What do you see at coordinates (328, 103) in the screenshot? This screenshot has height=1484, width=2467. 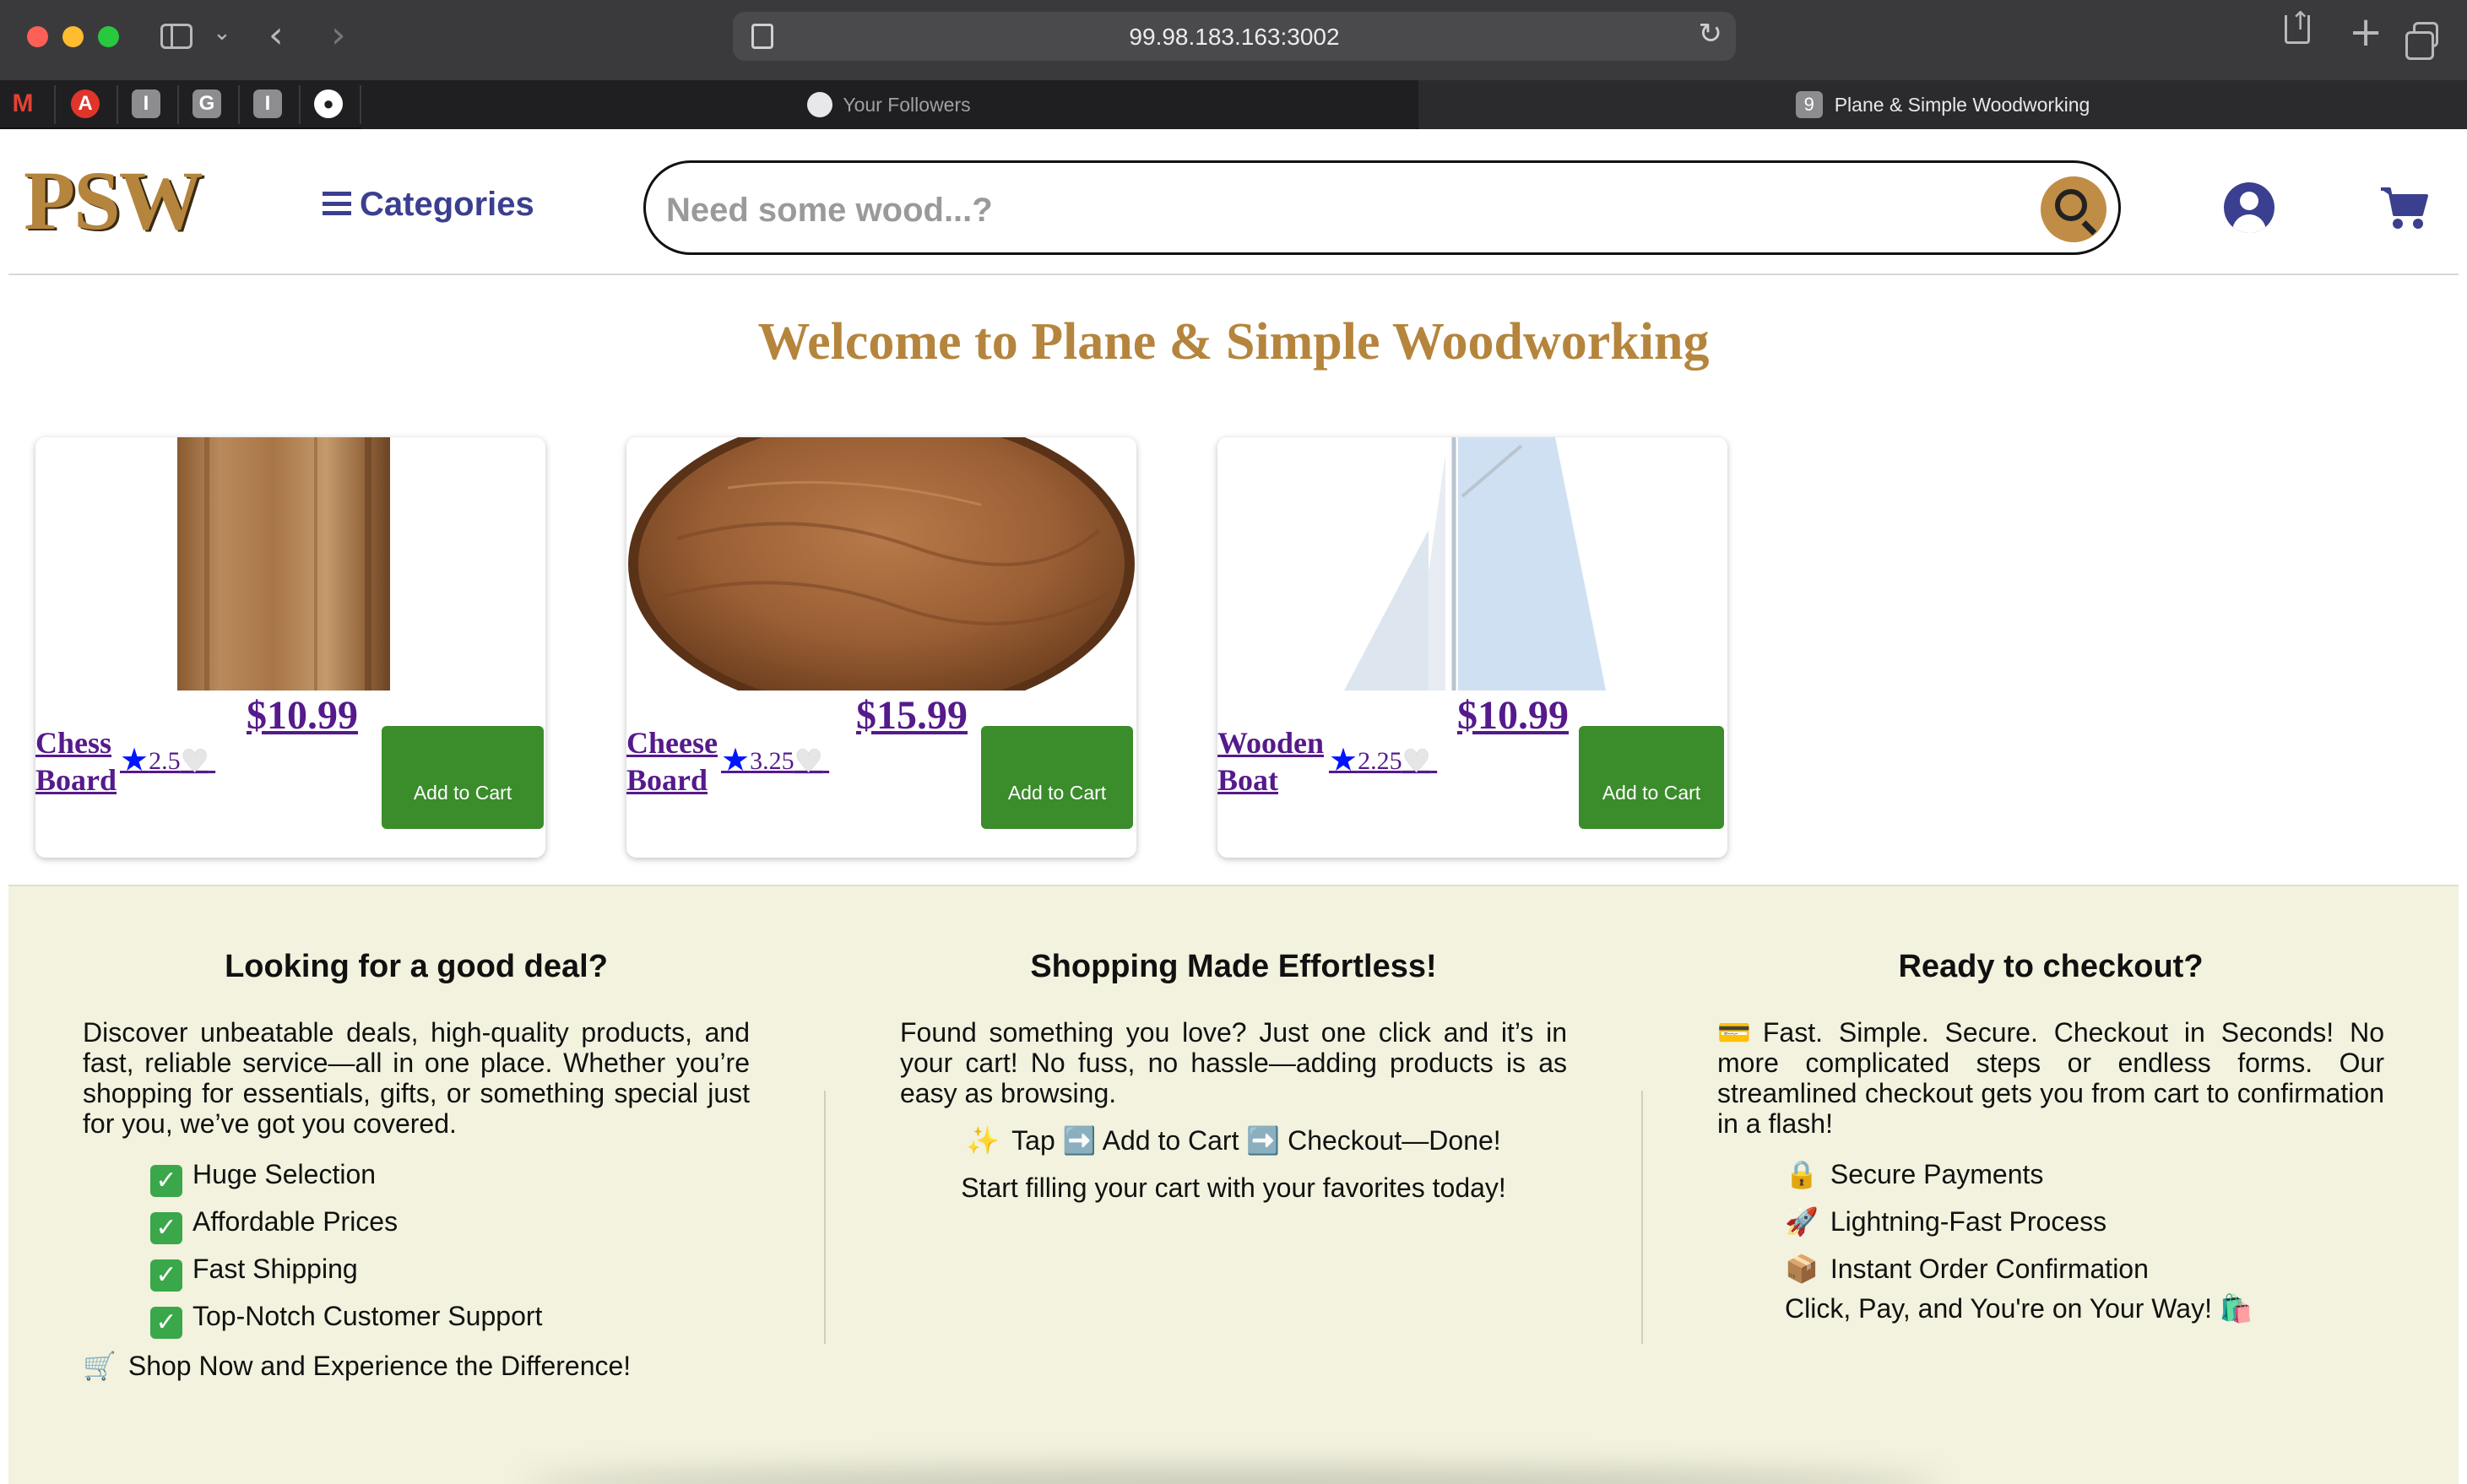 I see `github-icon: ●` at bounding box center [328, 103].